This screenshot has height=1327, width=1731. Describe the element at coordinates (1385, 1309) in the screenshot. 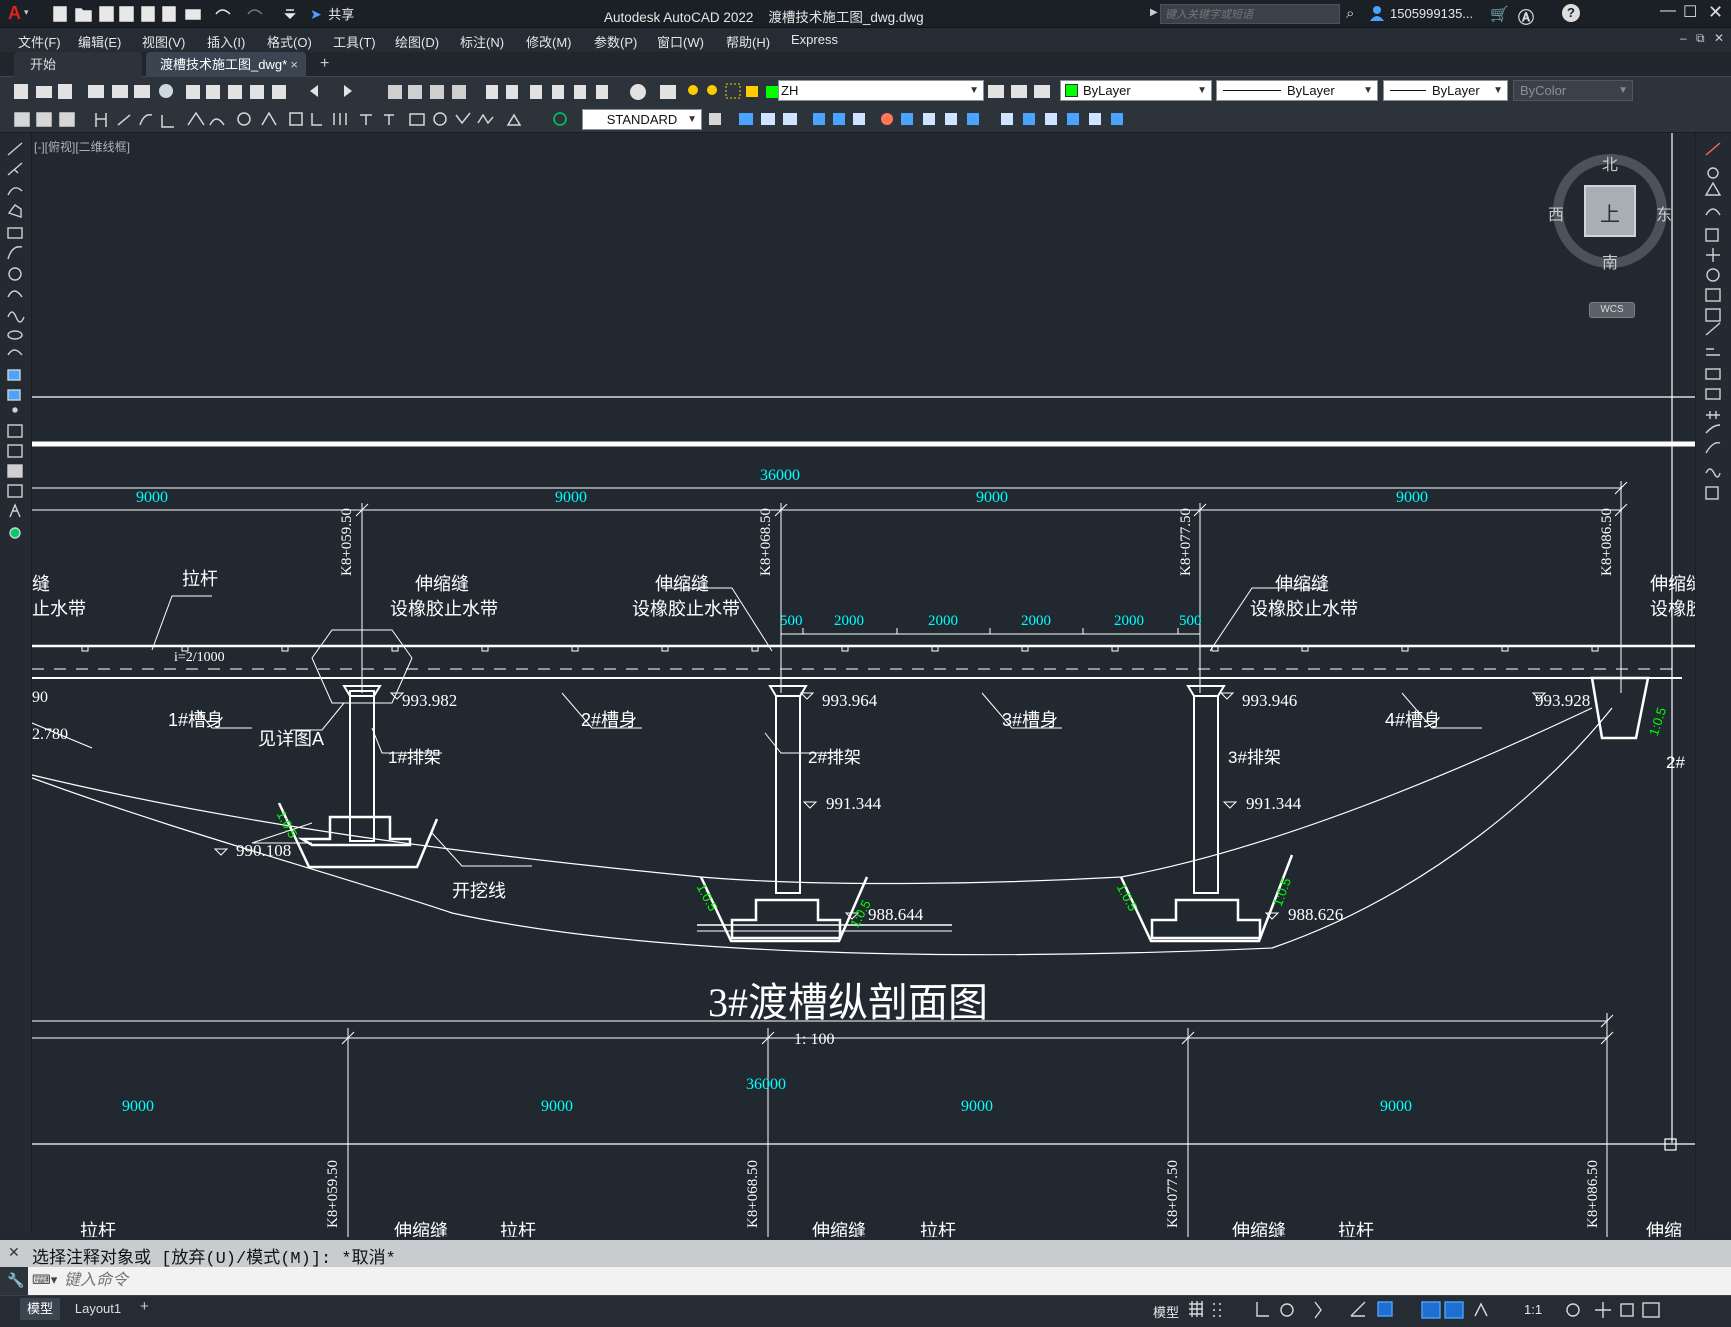

I see `osnap-icon` at that location.